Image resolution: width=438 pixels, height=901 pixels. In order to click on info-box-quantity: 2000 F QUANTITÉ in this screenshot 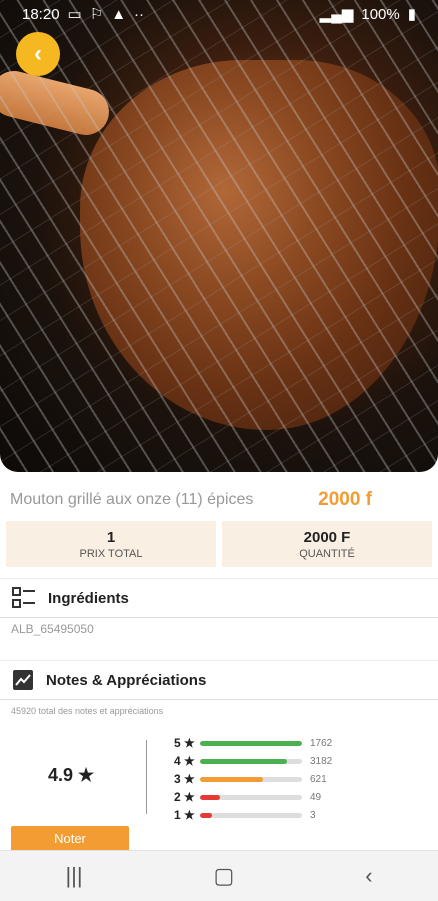, I will do `click(327, 544)`.